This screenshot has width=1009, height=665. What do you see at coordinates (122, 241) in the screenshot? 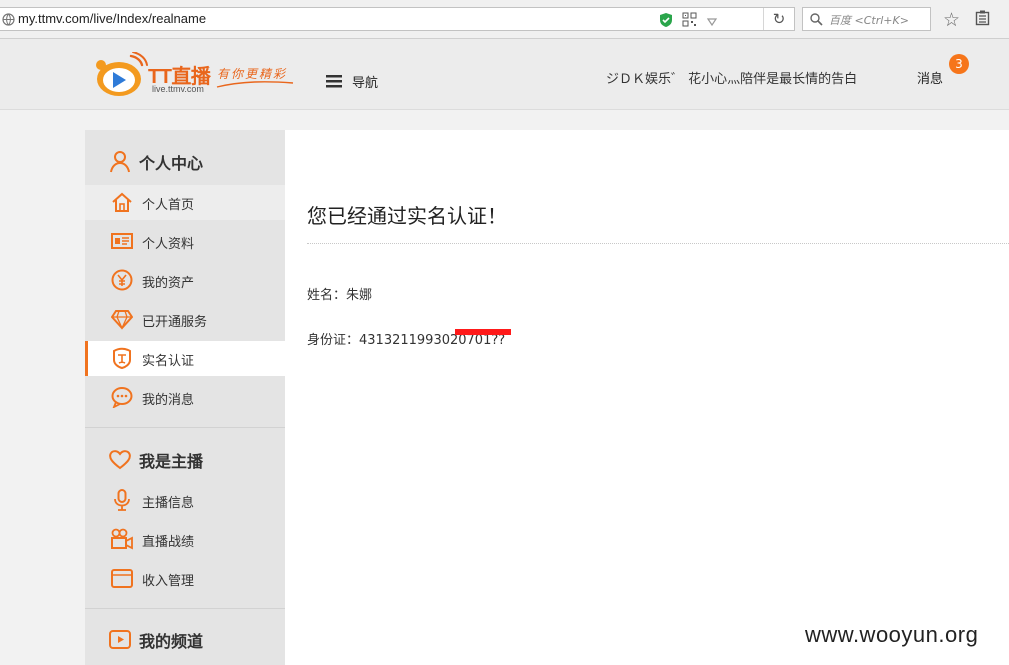
I see `profile-card-icon` at bounding box center [122, 241].